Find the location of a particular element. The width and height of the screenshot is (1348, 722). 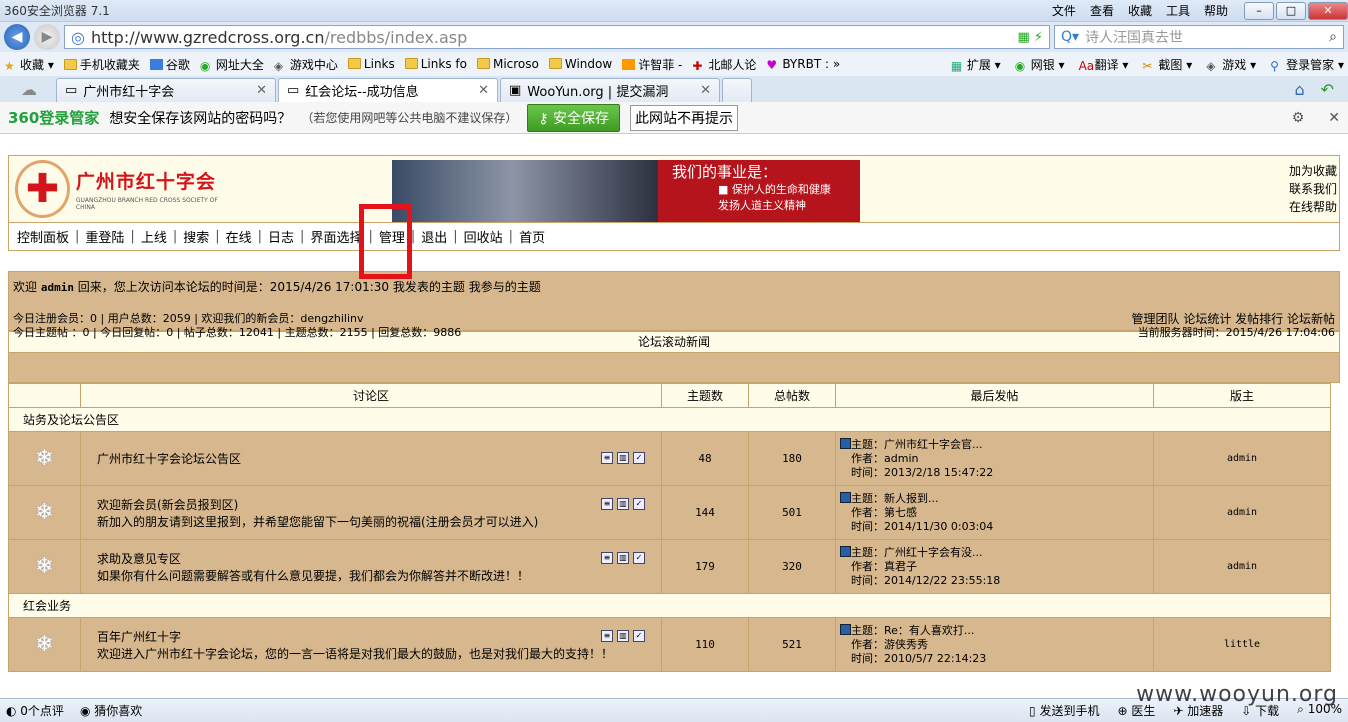

contact-link: 联系我们 is located at coordinates (1313, 189).